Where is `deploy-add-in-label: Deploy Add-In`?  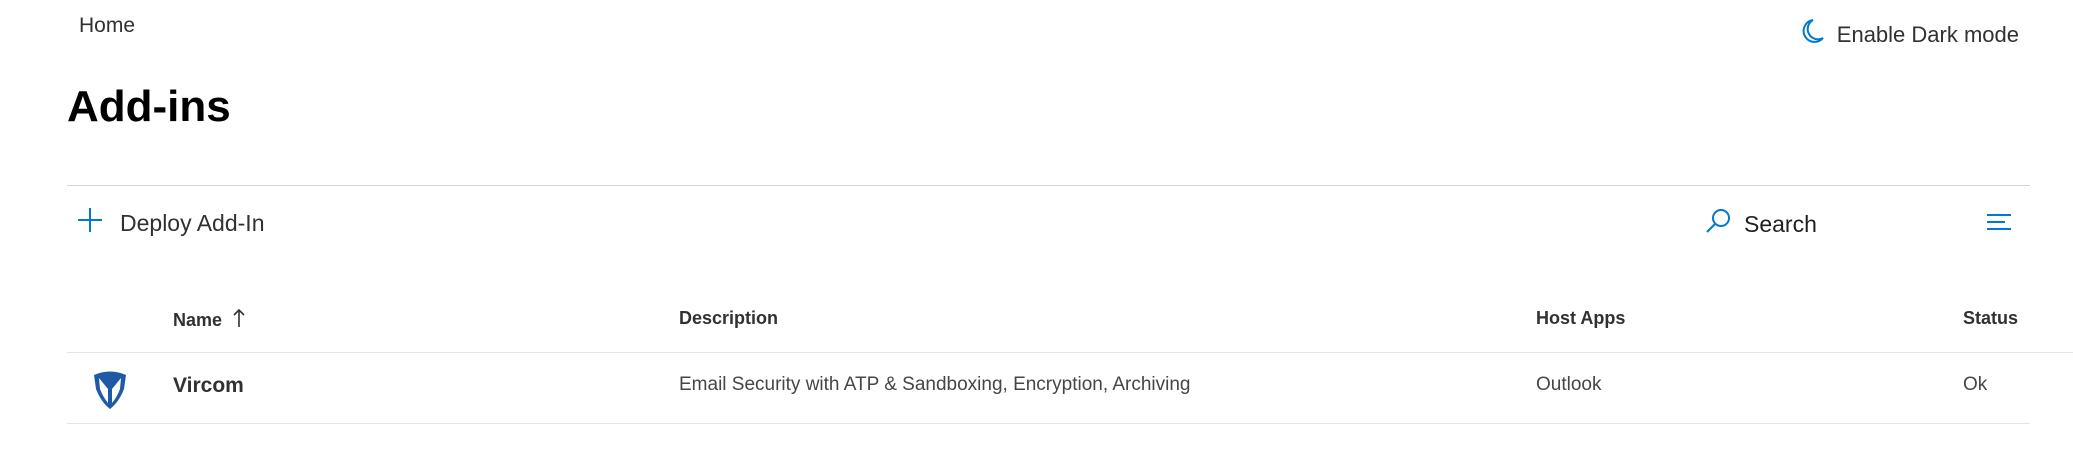 deploy-add-in-label: Deploy Add-In is located at coordinates (192, 222).